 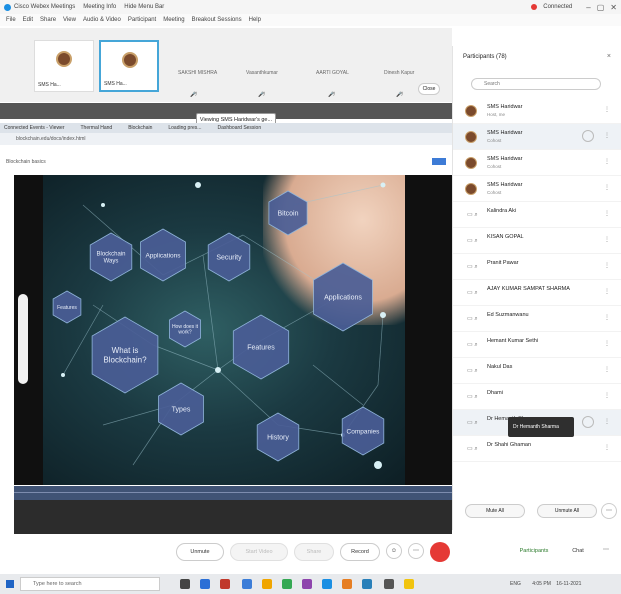 I want to click on strip-name: SAKSHI MISHRA, so click(x=198, y=73).